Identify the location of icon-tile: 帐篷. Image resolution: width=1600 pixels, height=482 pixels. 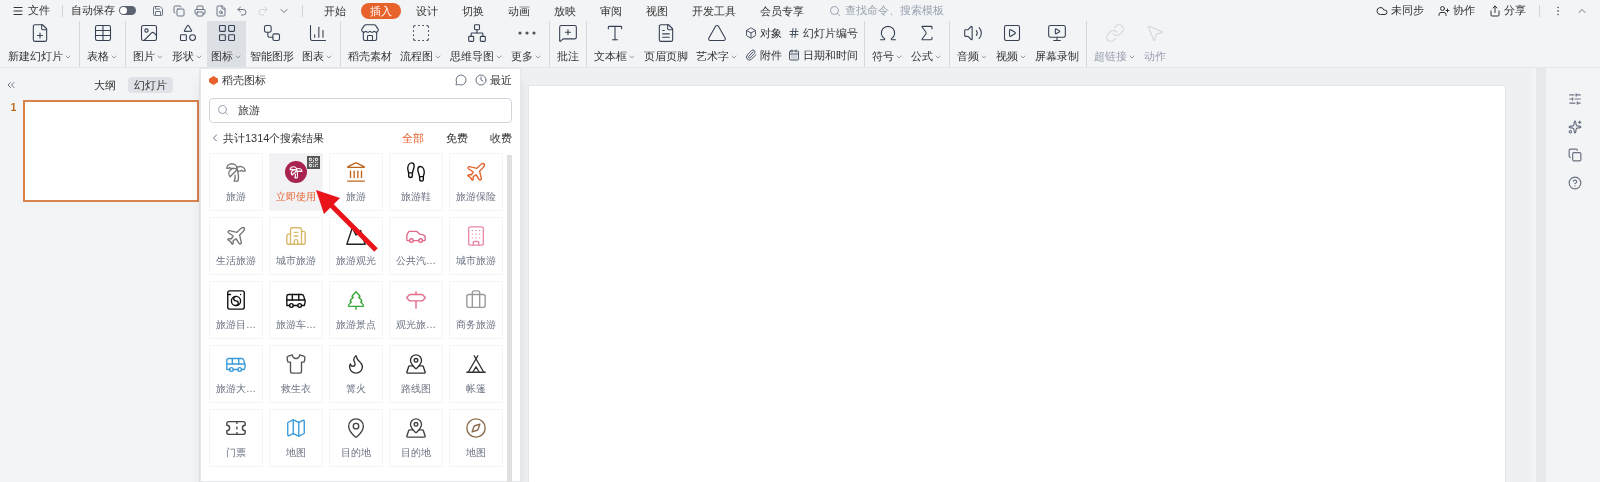
(476, 374).